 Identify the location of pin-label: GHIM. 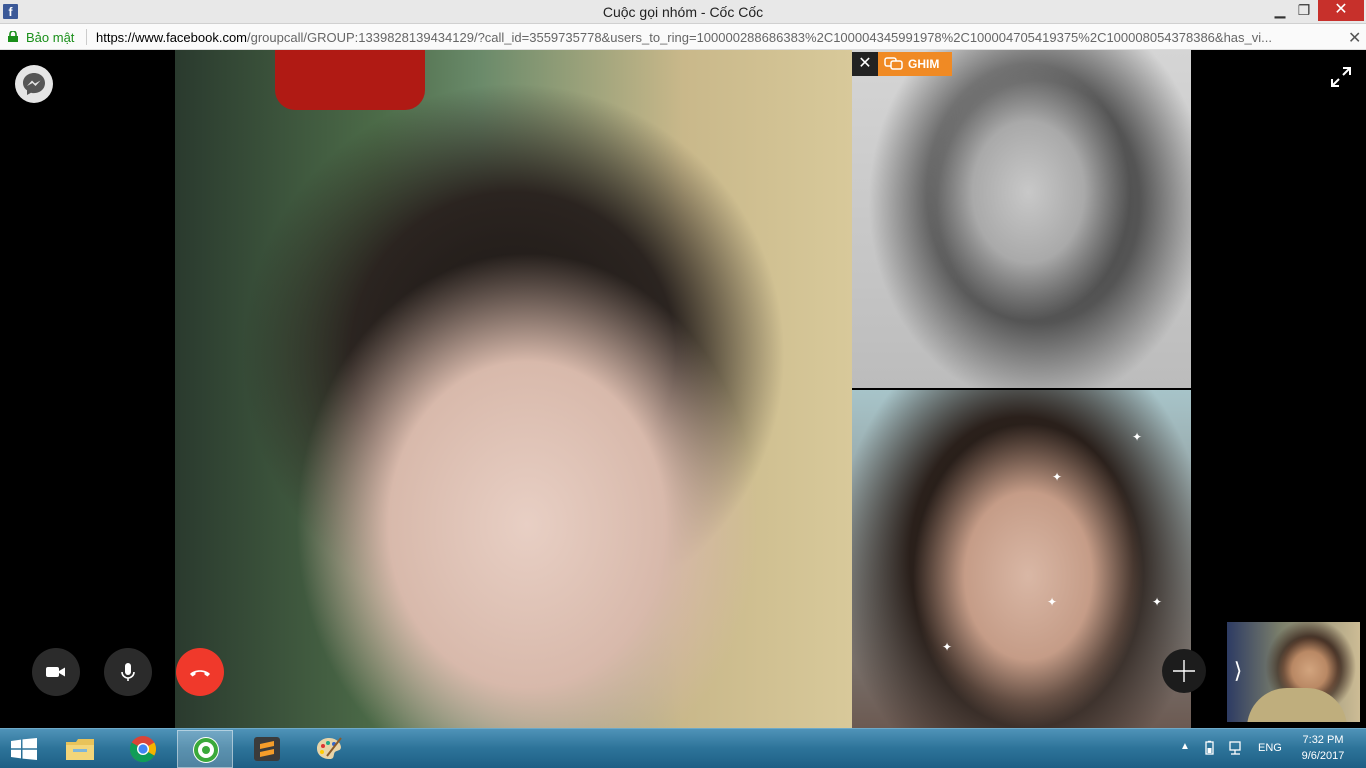
(924, 64).